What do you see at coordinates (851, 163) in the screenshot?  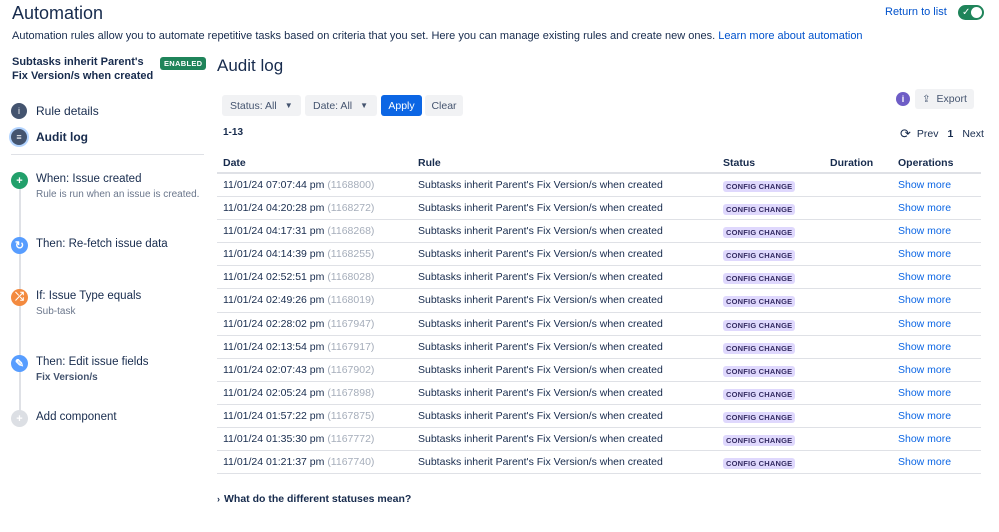 I see `column-header-duration: Duration` at bounding box center [851, 163].